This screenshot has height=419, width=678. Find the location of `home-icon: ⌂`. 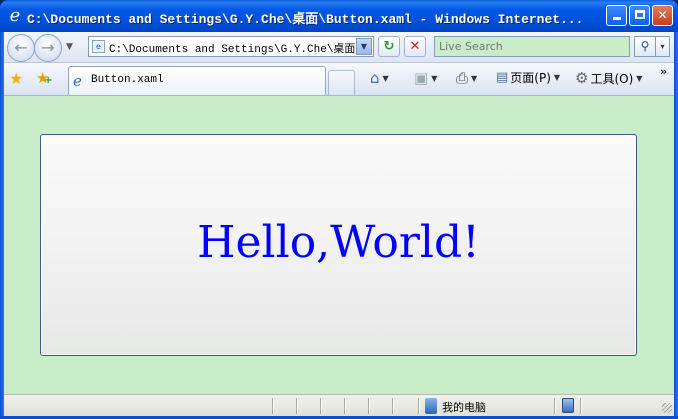

home-icon: ⌂ is located at coordinates (375, 78).